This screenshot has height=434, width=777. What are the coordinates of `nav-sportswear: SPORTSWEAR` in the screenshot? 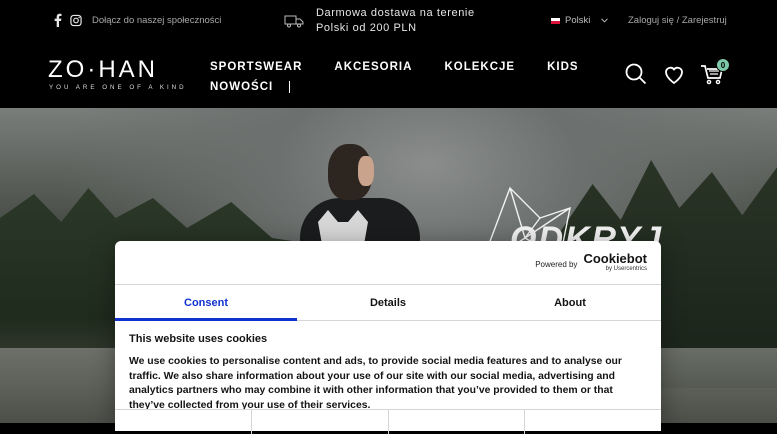 It's located at (256, 67).